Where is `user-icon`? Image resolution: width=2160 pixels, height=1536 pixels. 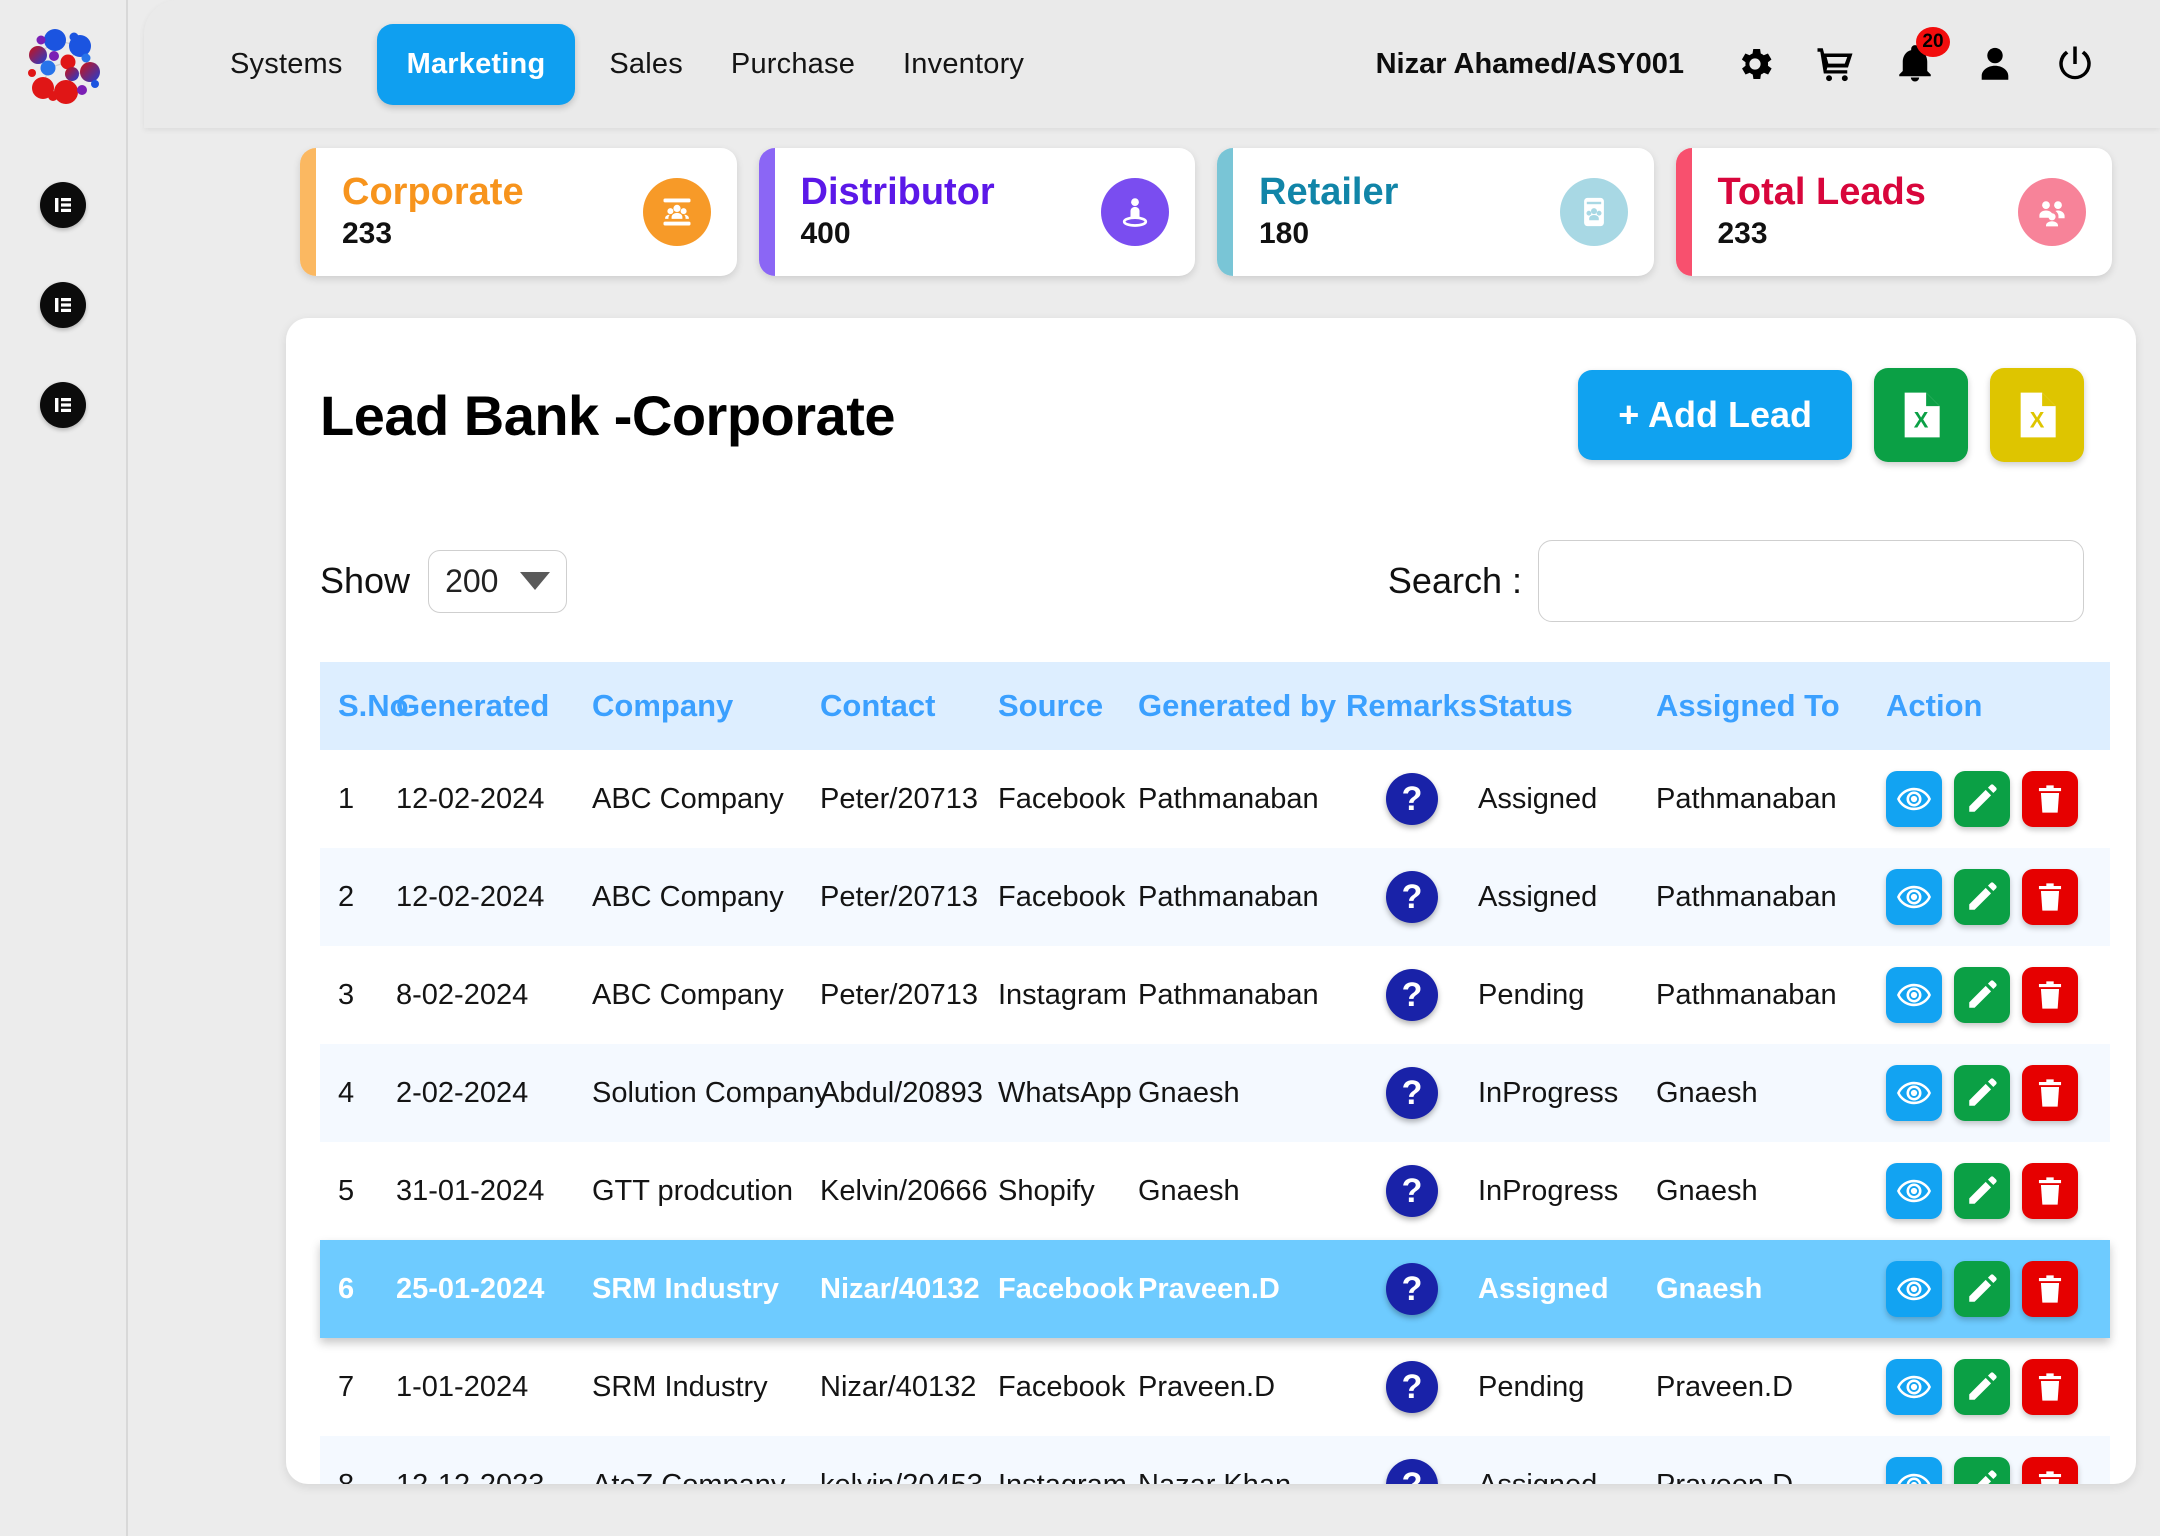
user-icon is located at coordinates (1995, 64).